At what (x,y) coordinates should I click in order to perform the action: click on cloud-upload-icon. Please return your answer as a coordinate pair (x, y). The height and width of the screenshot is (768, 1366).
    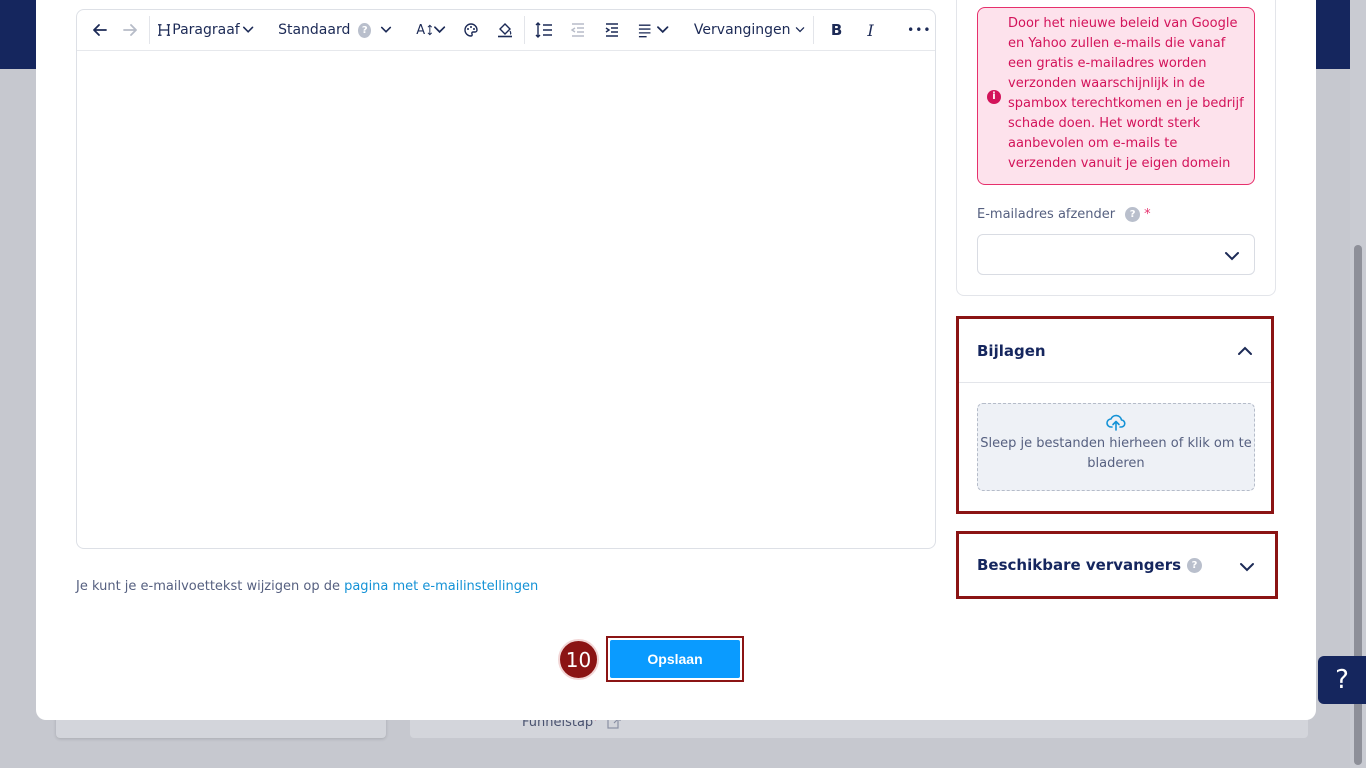
    Looking at the image, I should click on (1116, 422).